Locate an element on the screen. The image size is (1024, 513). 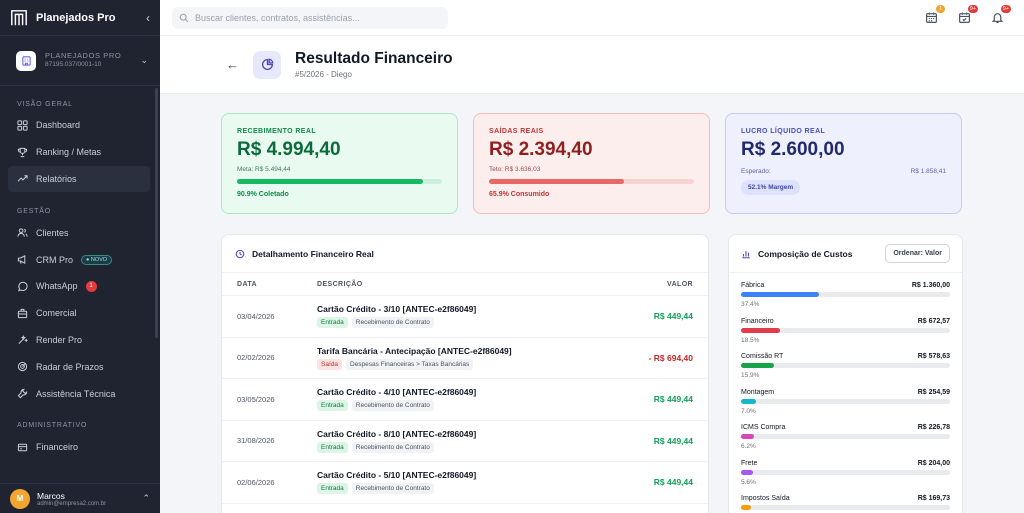
bell-notification-button: 9+ is located at coordinates (1001, 14).